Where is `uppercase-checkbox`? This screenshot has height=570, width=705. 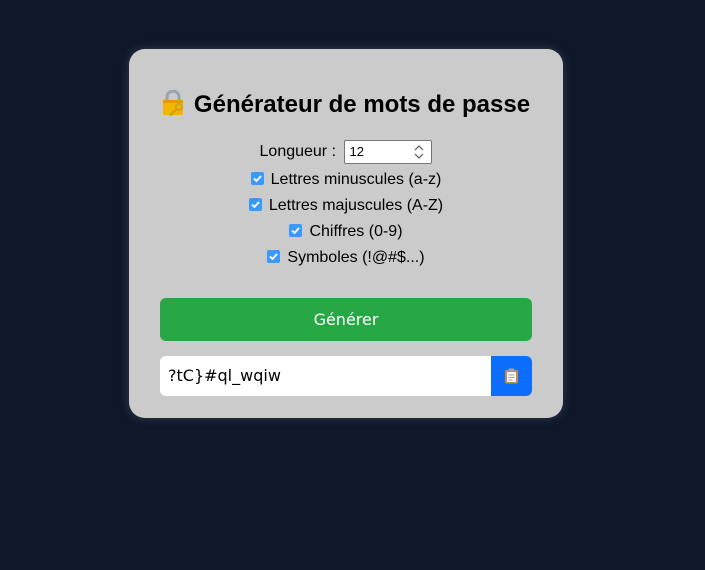 uppercase-checkbox is located at coordinates (255, 204).